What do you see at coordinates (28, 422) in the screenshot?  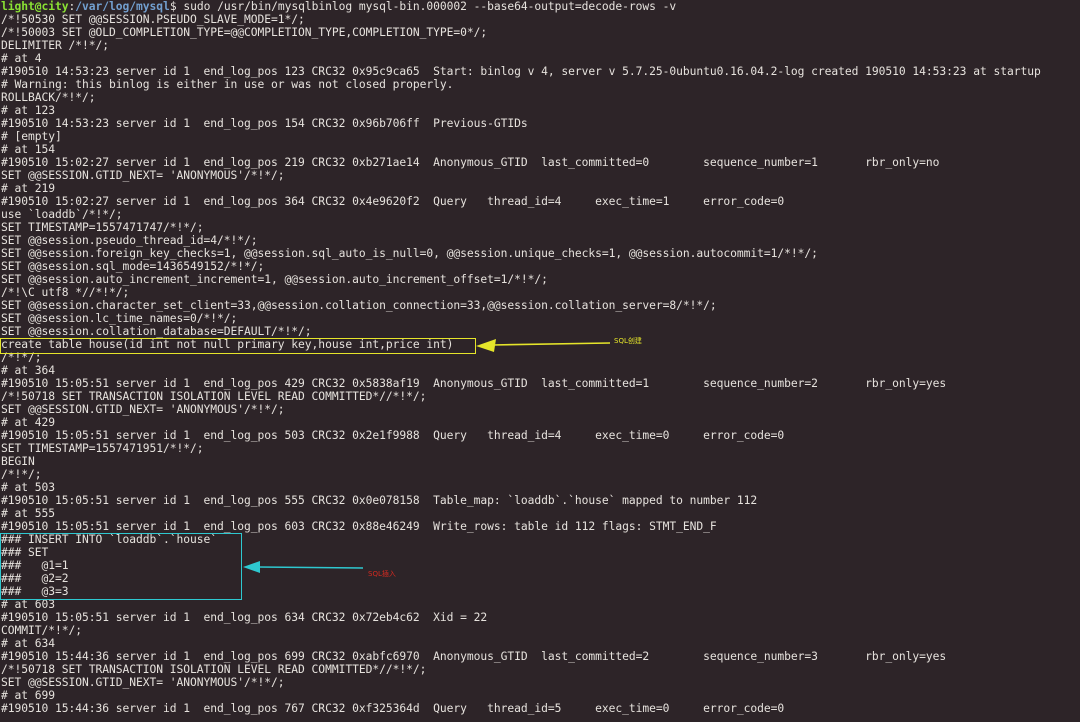 I see `terminal-output-line: # at 429` at bounding box center [28, 422].